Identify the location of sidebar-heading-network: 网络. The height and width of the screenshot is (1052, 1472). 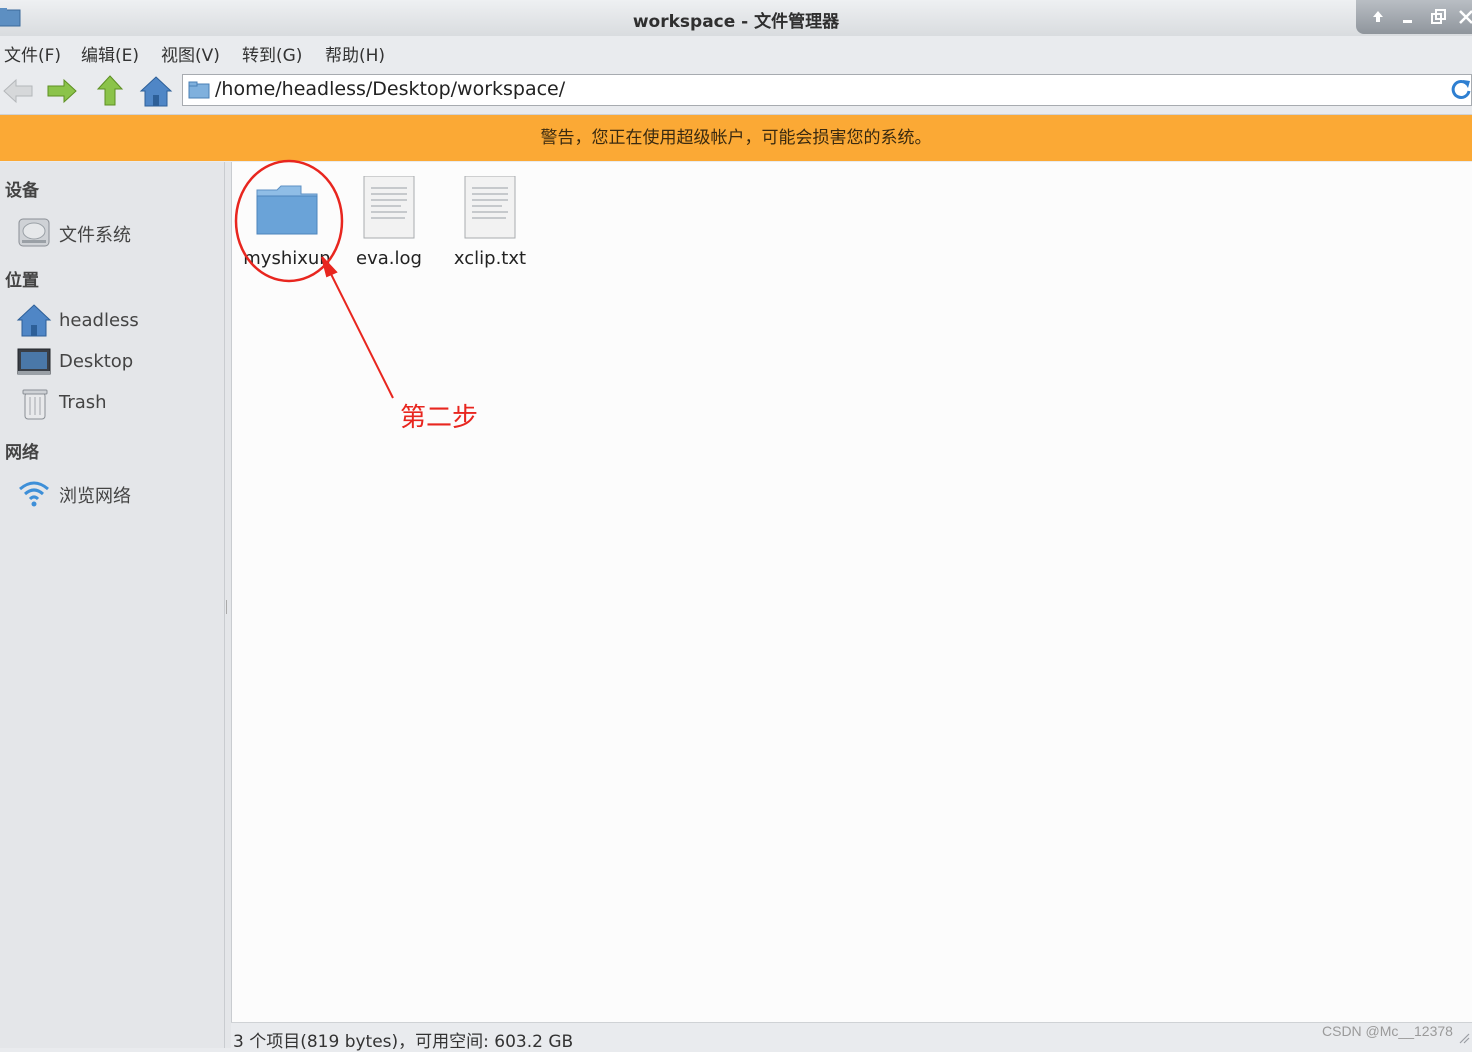
(22, 453).